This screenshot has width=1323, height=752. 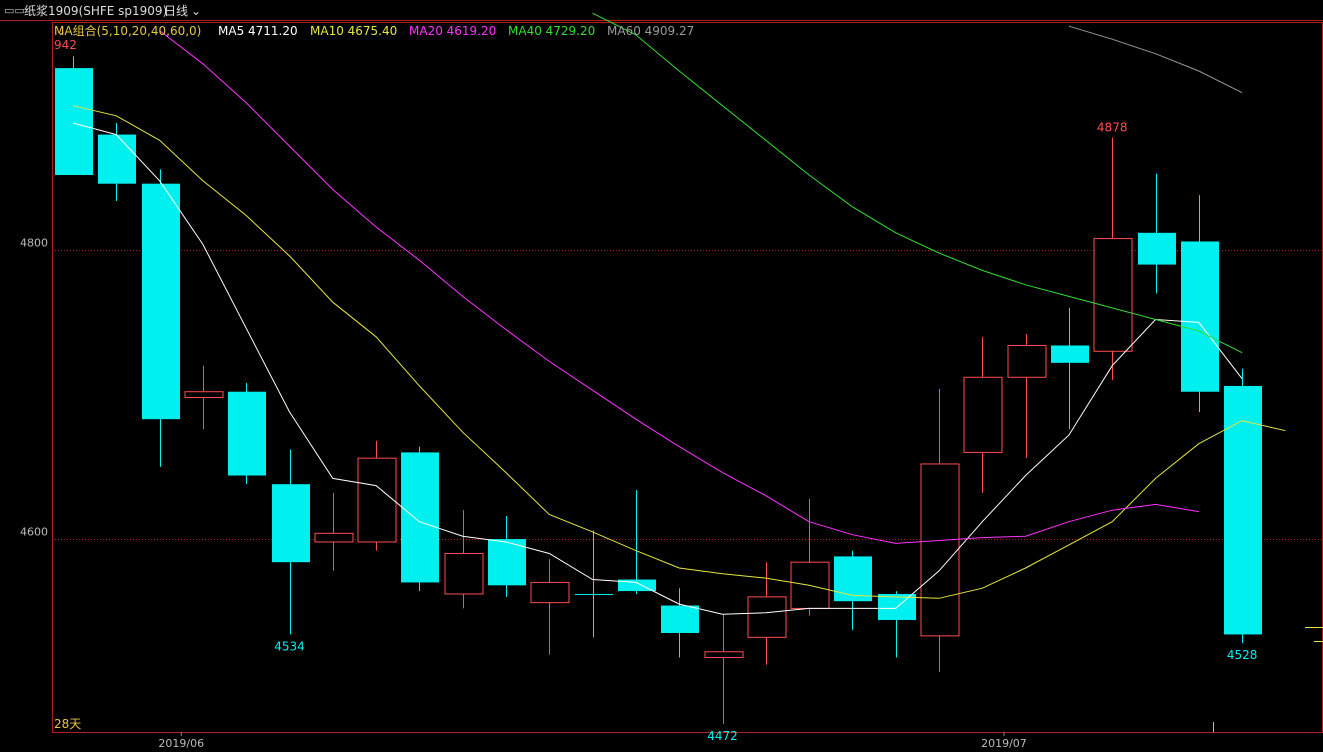 What do you see at coordinates (354, 31) in the screenshot?
I see `legend-ma10: MA10 4675.40` at bounding box center [354, 31].